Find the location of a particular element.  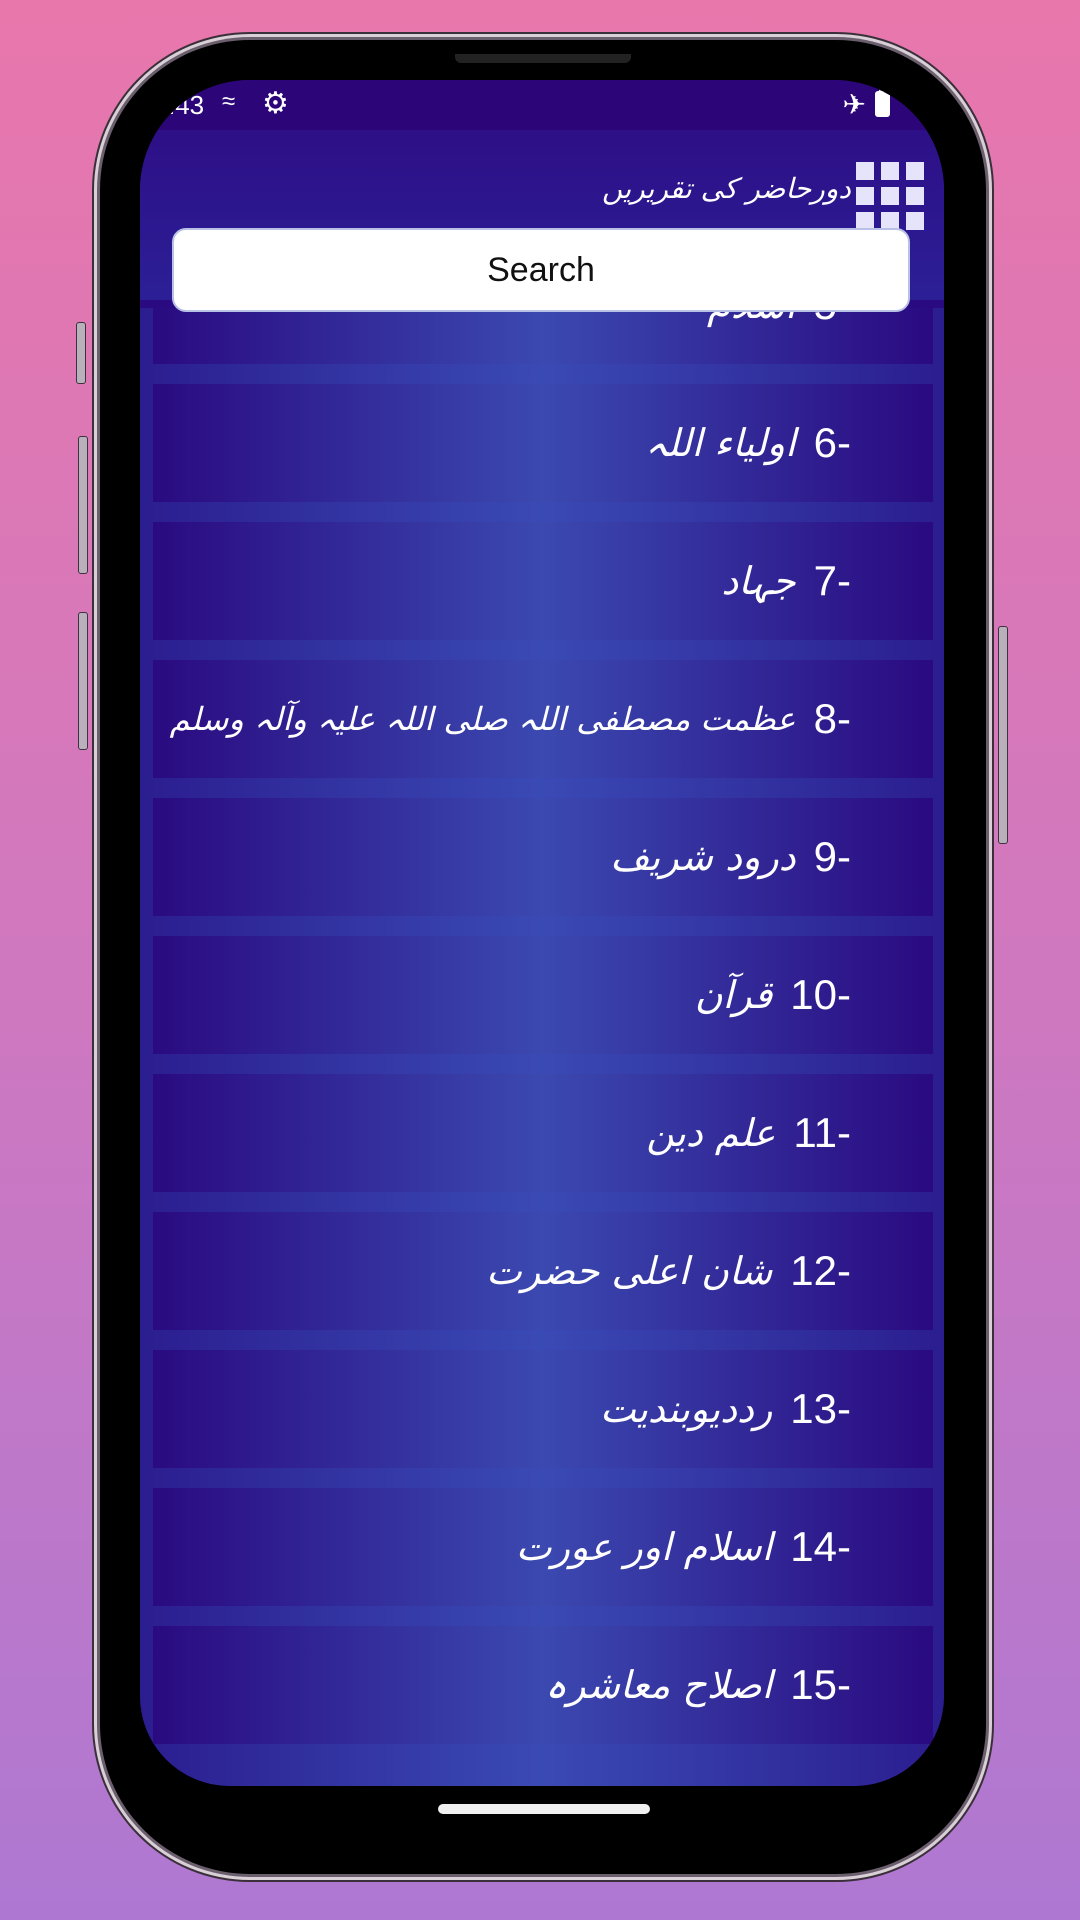

list-item-label: 13- رددیوبندیت is located at coordinates (725, 1409).